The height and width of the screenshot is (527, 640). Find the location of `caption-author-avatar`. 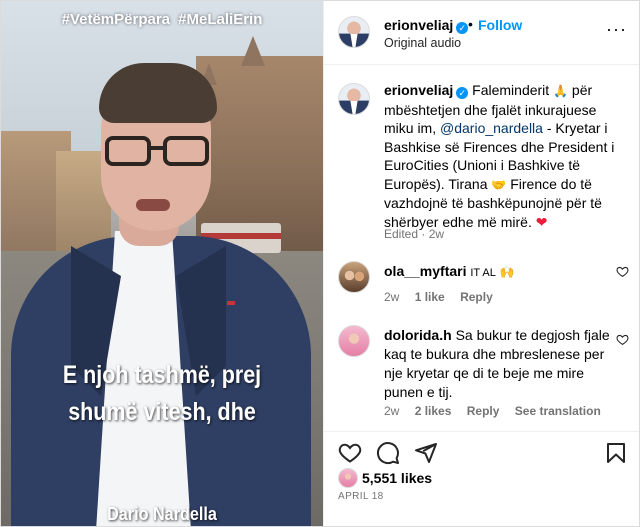

caption-author-avatar is located at coordinates (354, 99).